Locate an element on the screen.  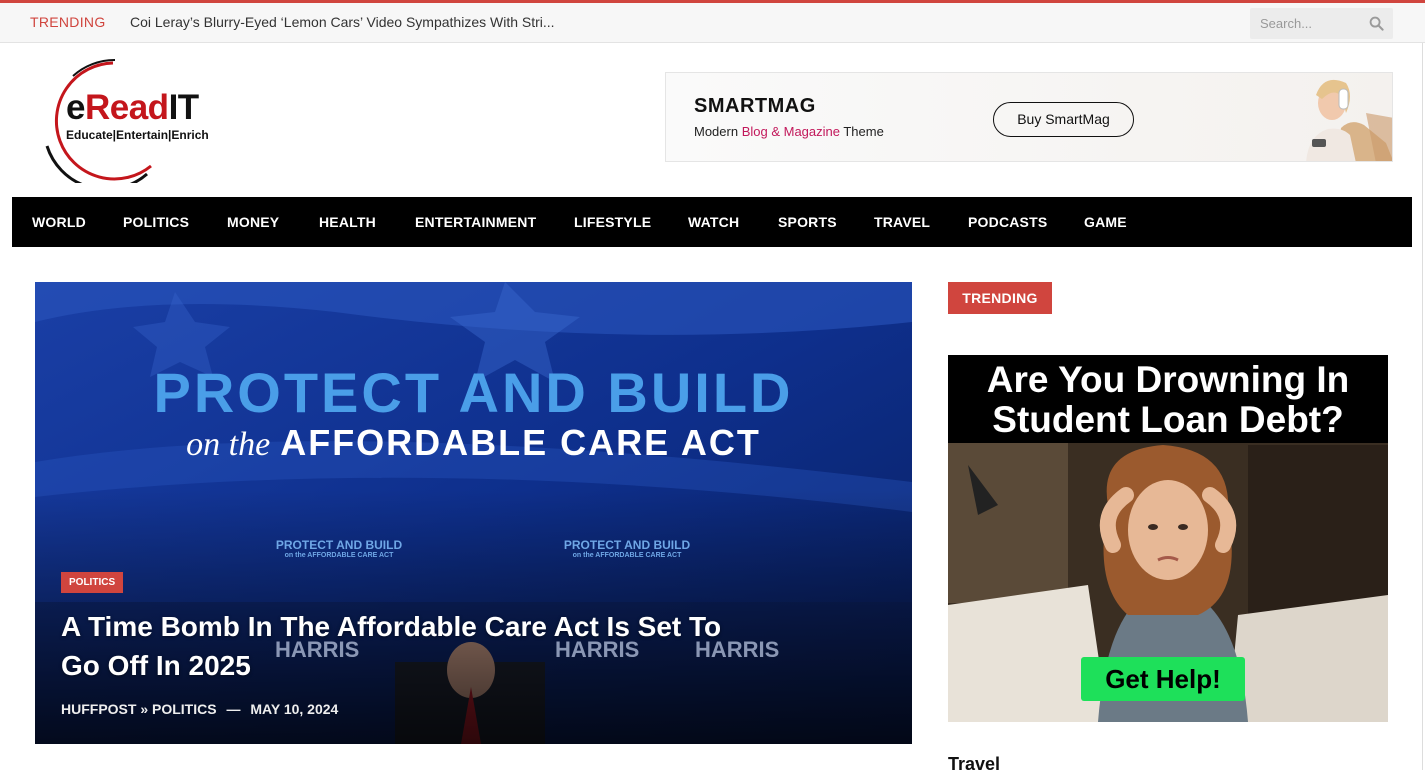
nav-world: WORLD is located at coordinates (59, 222).